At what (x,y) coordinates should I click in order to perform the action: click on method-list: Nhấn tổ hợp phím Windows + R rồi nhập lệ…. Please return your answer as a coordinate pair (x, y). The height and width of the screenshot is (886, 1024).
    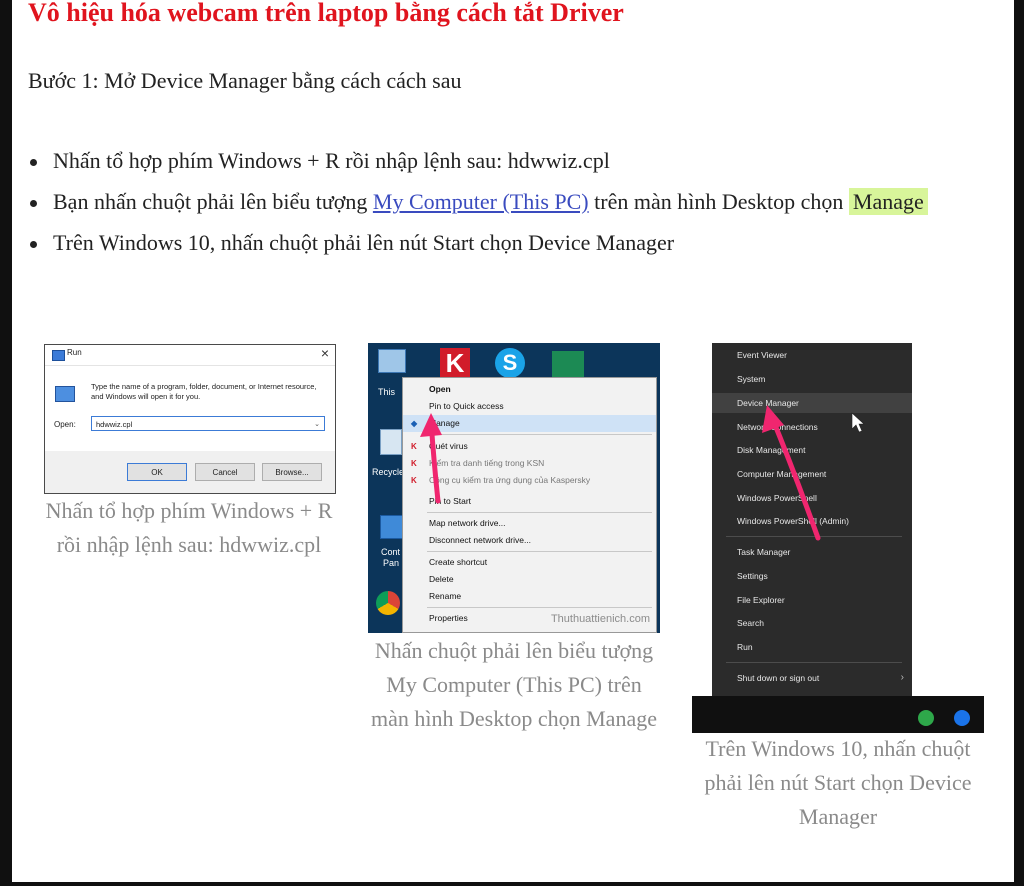
    Looking at the image, I should click on (514, 205).